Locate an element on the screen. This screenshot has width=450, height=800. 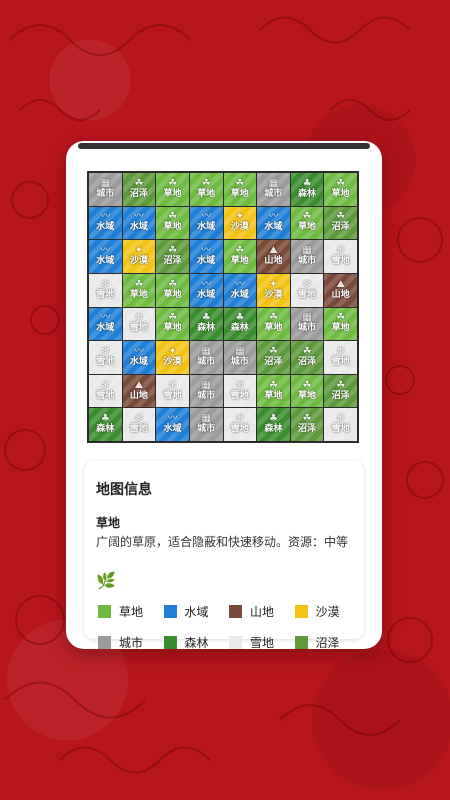
legend-label: 森林 is located at coordinates (196, 642).